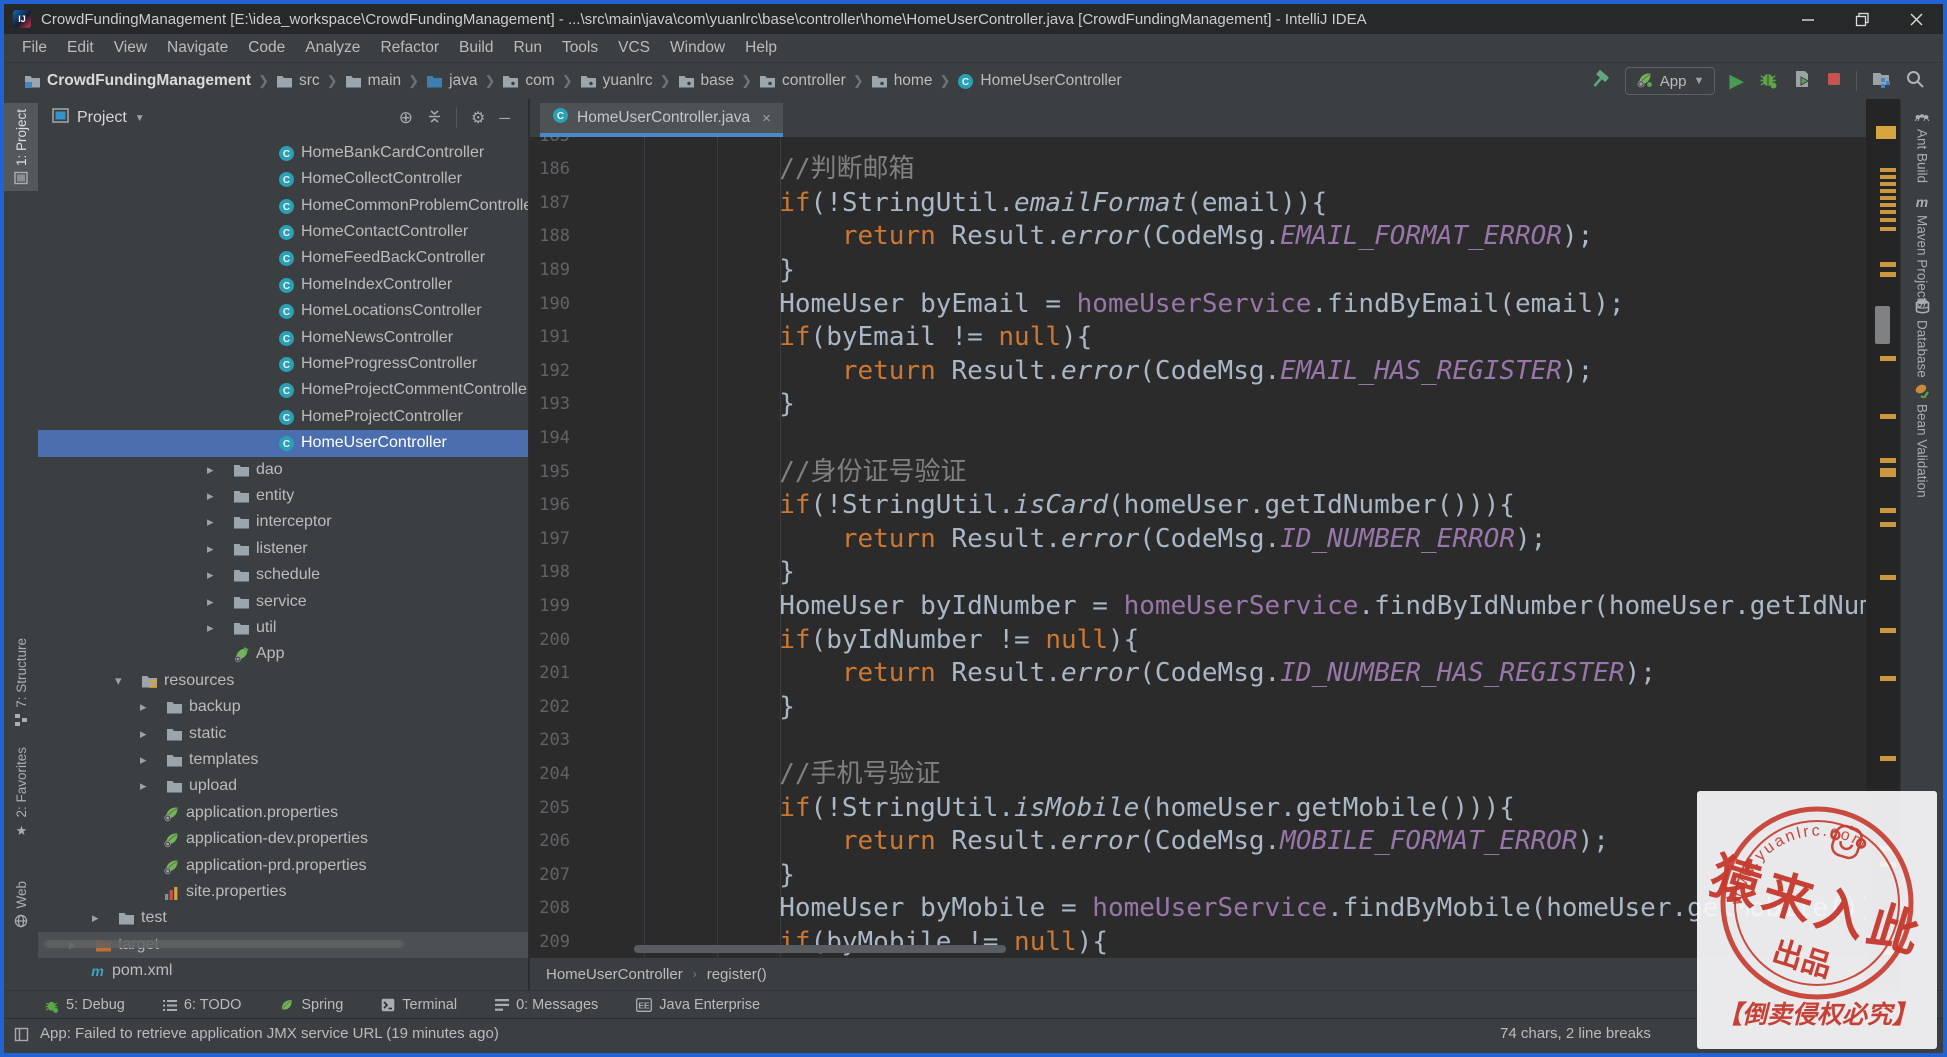 The height and width of the screenshot is (1057, 1947). I want to click on tab-close-icon: ×, so click(766, 118).